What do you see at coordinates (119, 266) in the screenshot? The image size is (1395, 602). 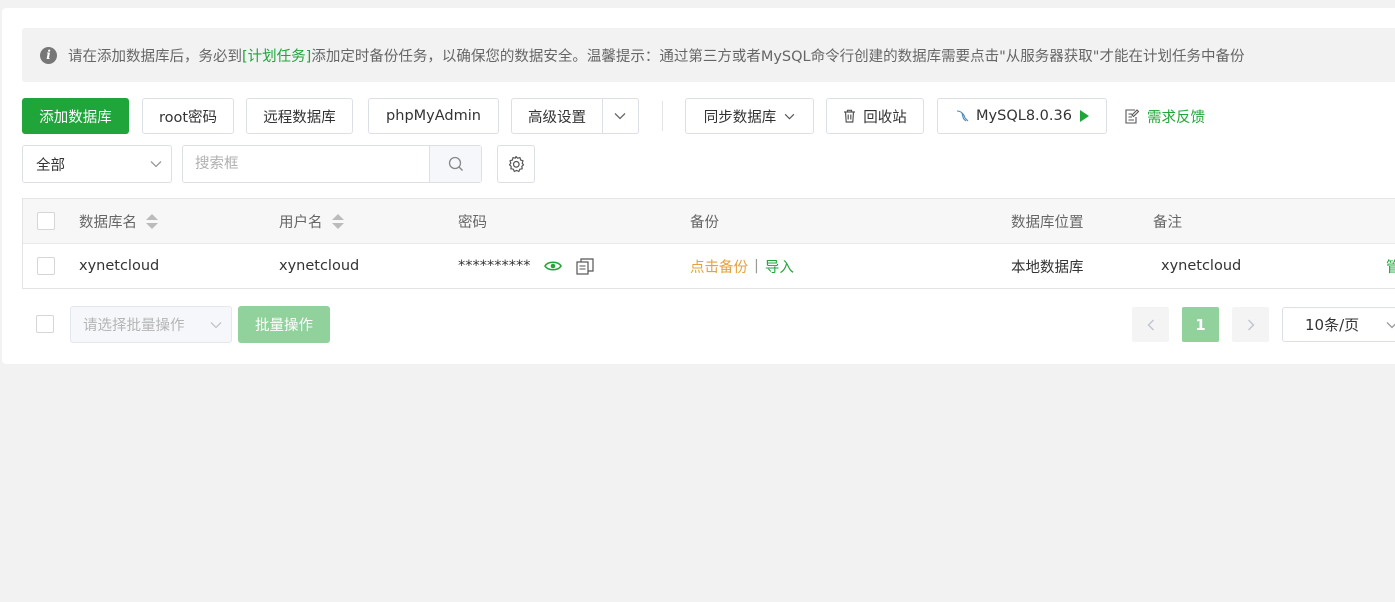 I see `db-name: xynetcloud` at bounding box center [119, 266].